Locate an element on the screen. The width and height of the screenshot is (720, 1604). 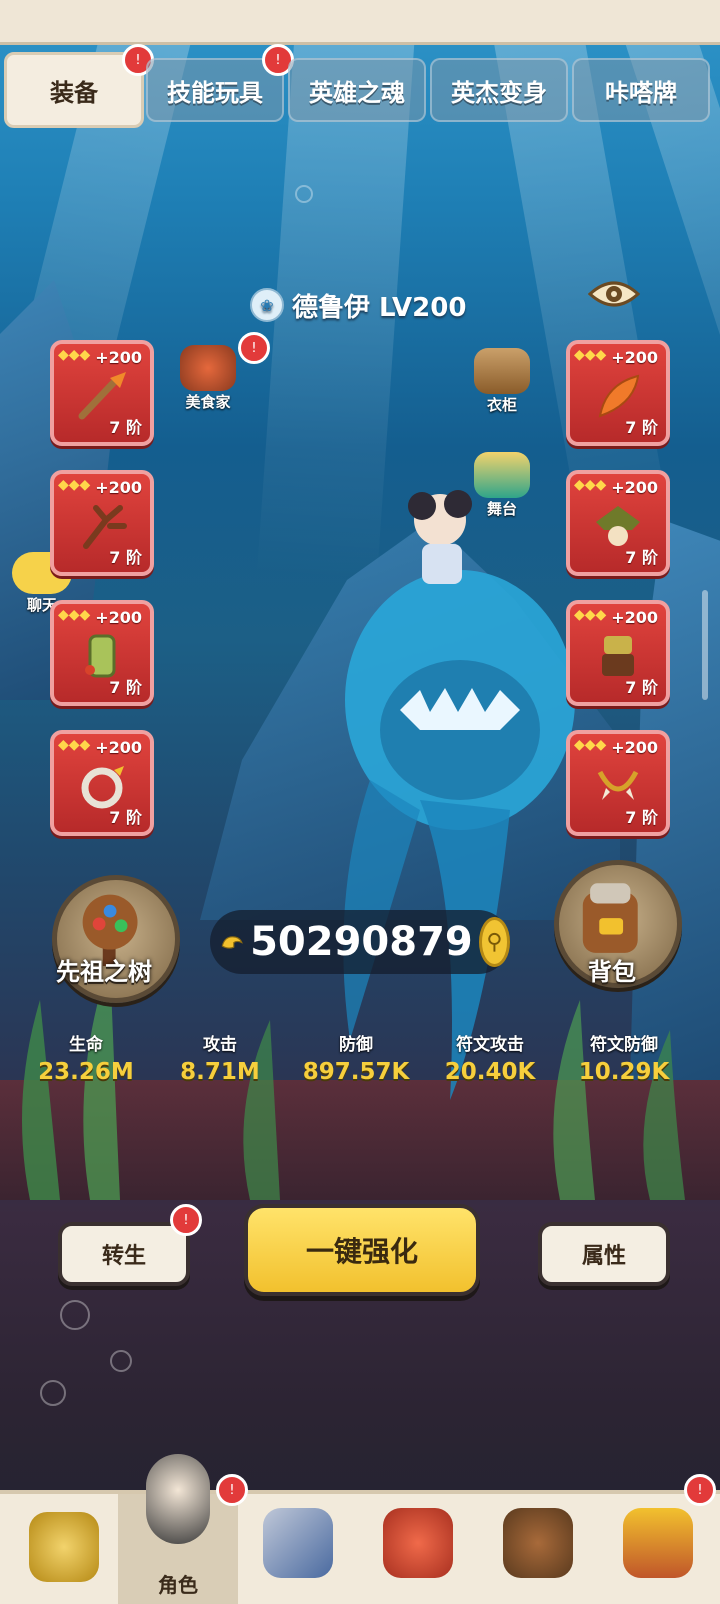
equipment-slot-left-1: ◆◆◆ +200 7 阶 is located at coordinates (102, 393).